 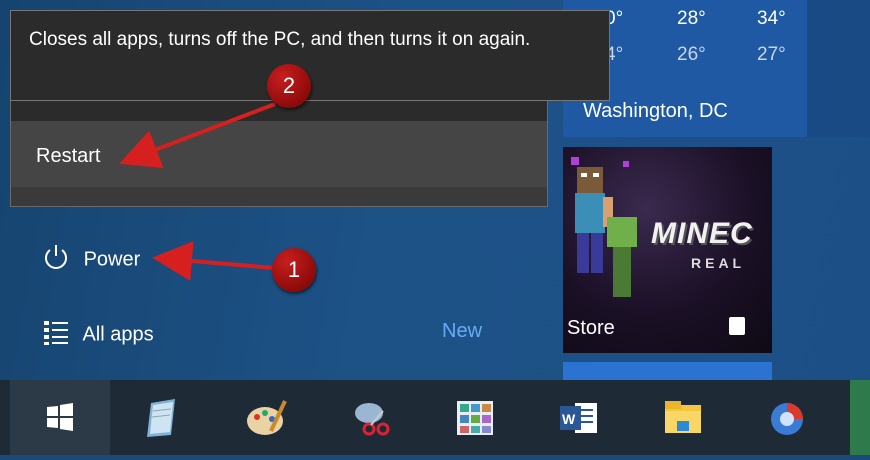 I want to click on step-1-badge: 1, so click(x=294, y=270).